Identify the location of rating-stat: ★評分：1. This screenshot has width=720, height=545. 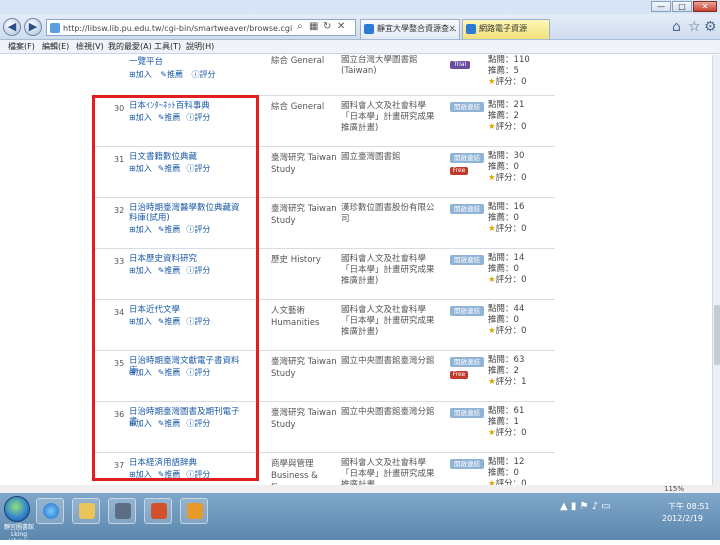
(507, 382).